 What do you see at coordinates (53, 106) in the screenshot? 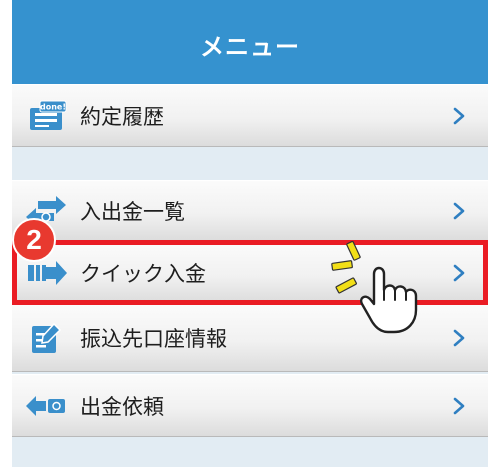
I see `svg-text: done!` at bounding box center [53, 106].